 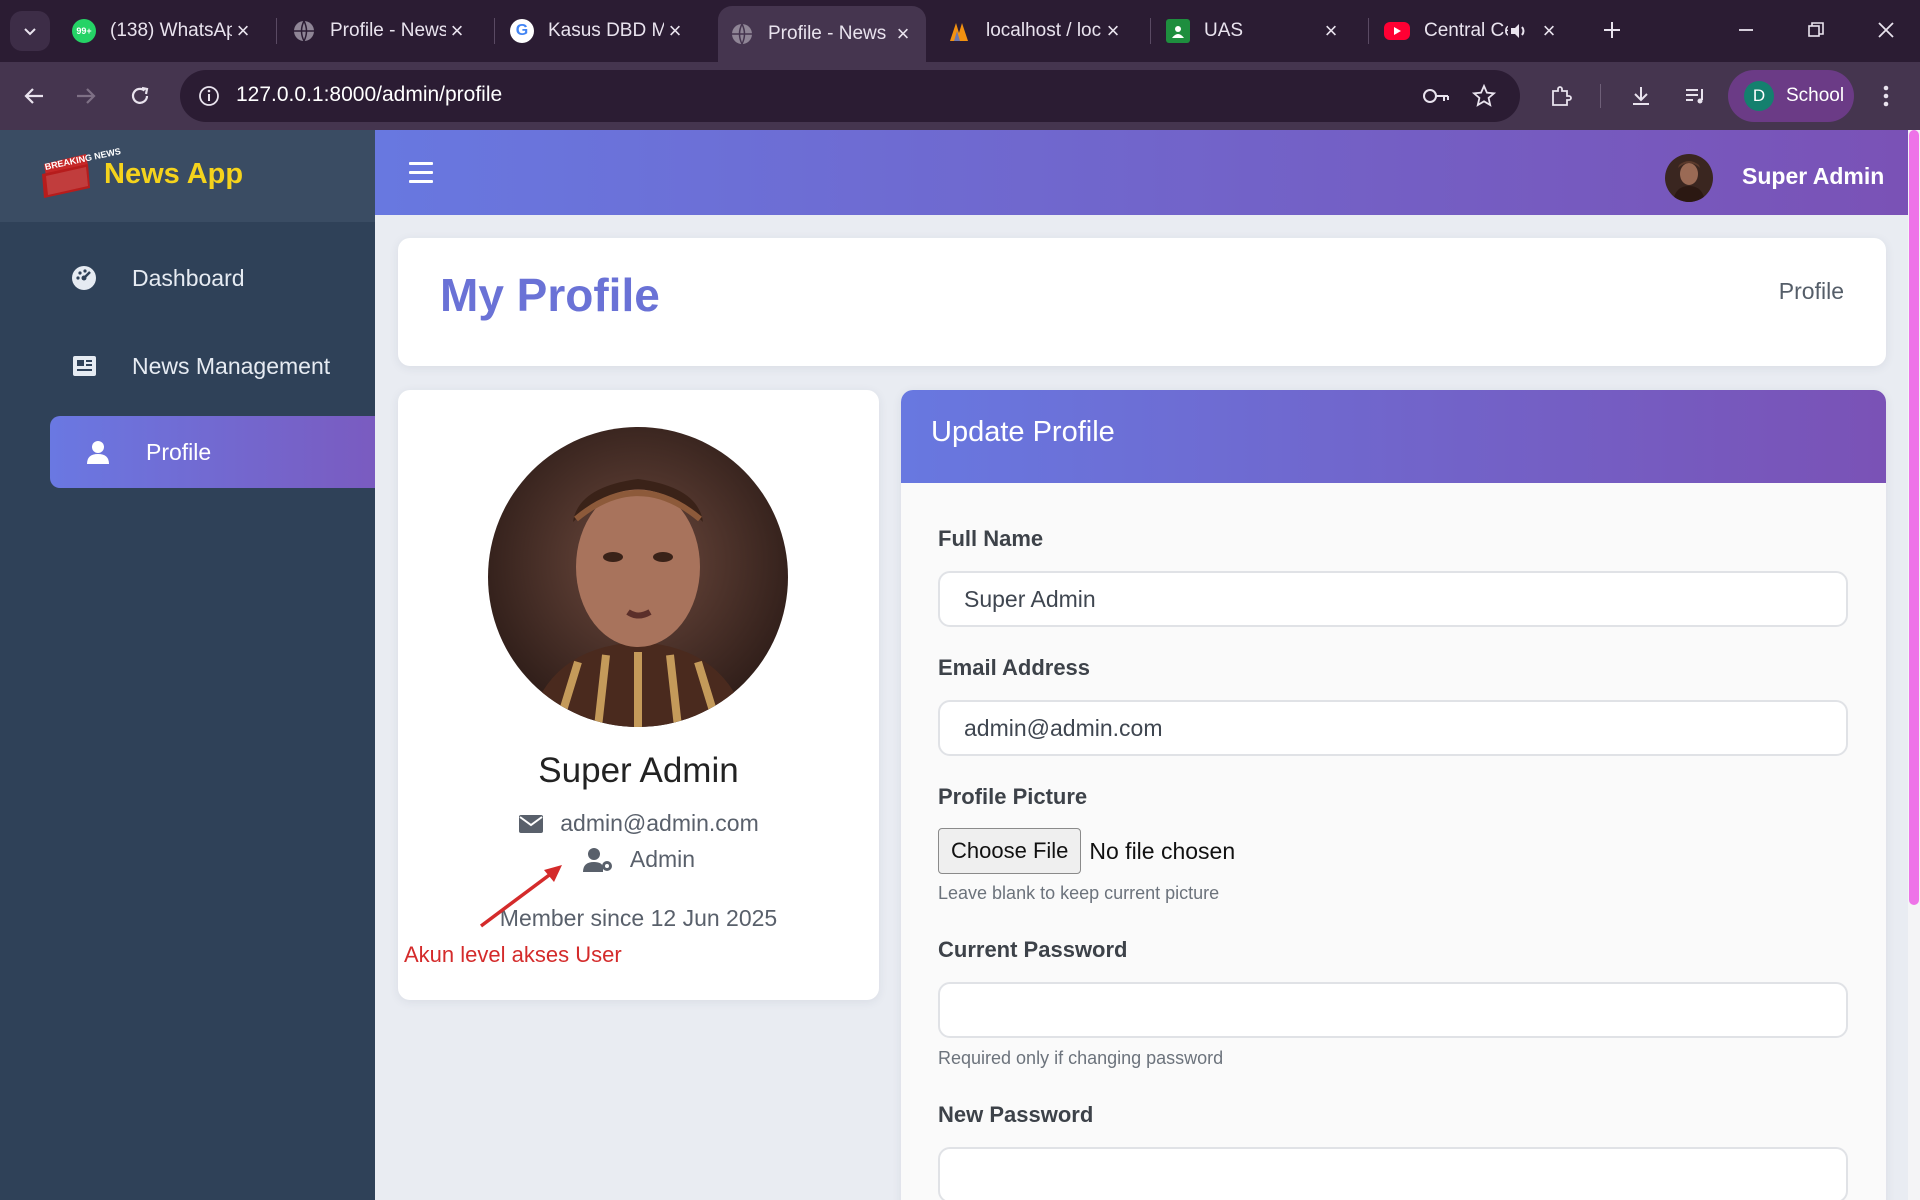 I want to click on site-info-icon, so click(x=209, y=96).